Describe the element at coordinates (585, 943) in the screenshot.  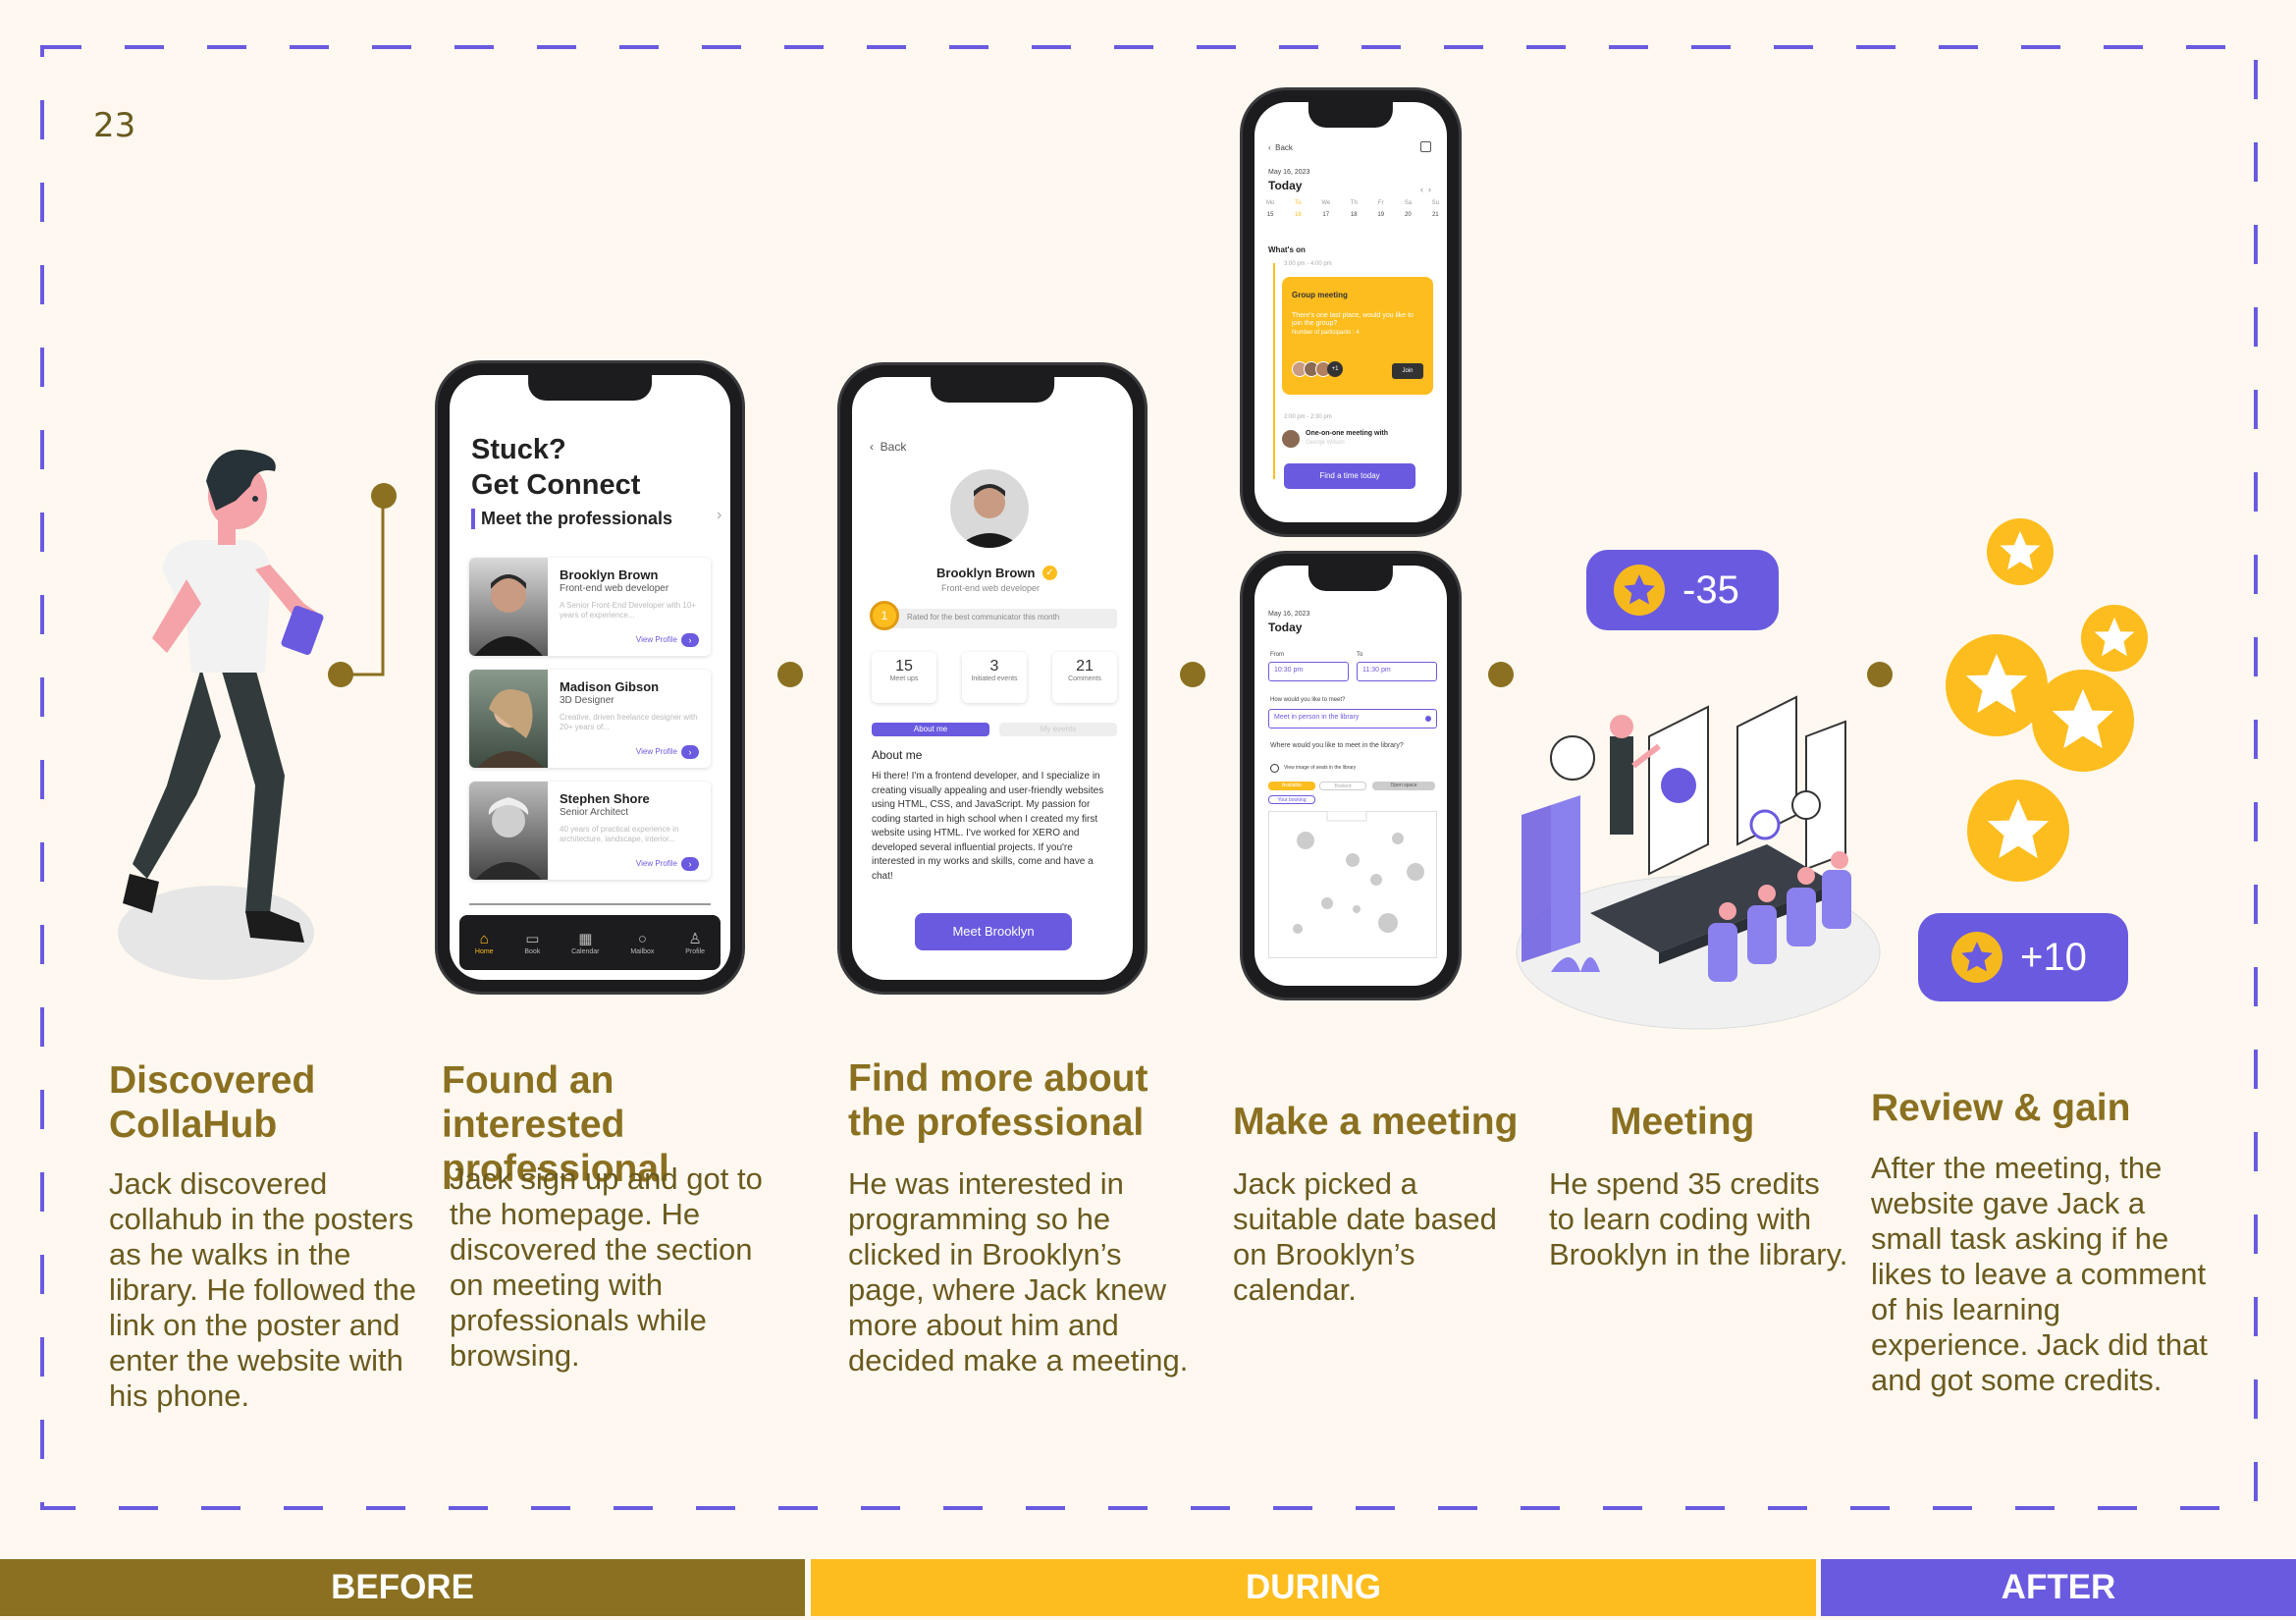
I see `nav-calendar: ▦ Calendar` at that location.